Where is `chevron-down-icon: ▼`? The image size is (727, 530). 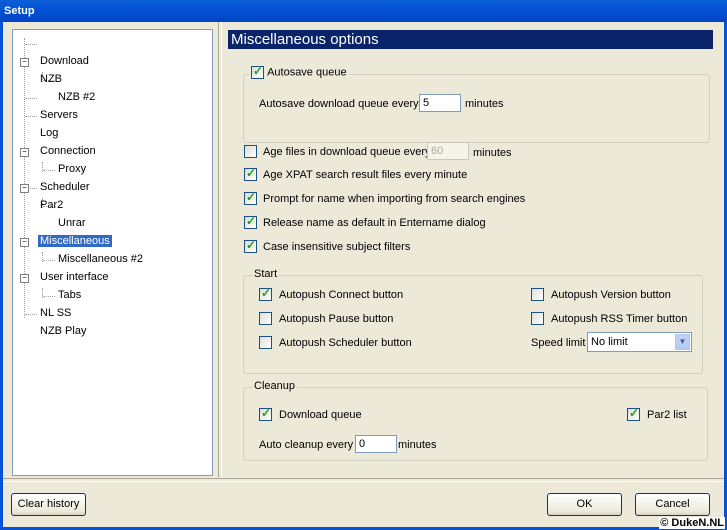 chevron-down-icon: ▼ is located at coordinates (682, 342).